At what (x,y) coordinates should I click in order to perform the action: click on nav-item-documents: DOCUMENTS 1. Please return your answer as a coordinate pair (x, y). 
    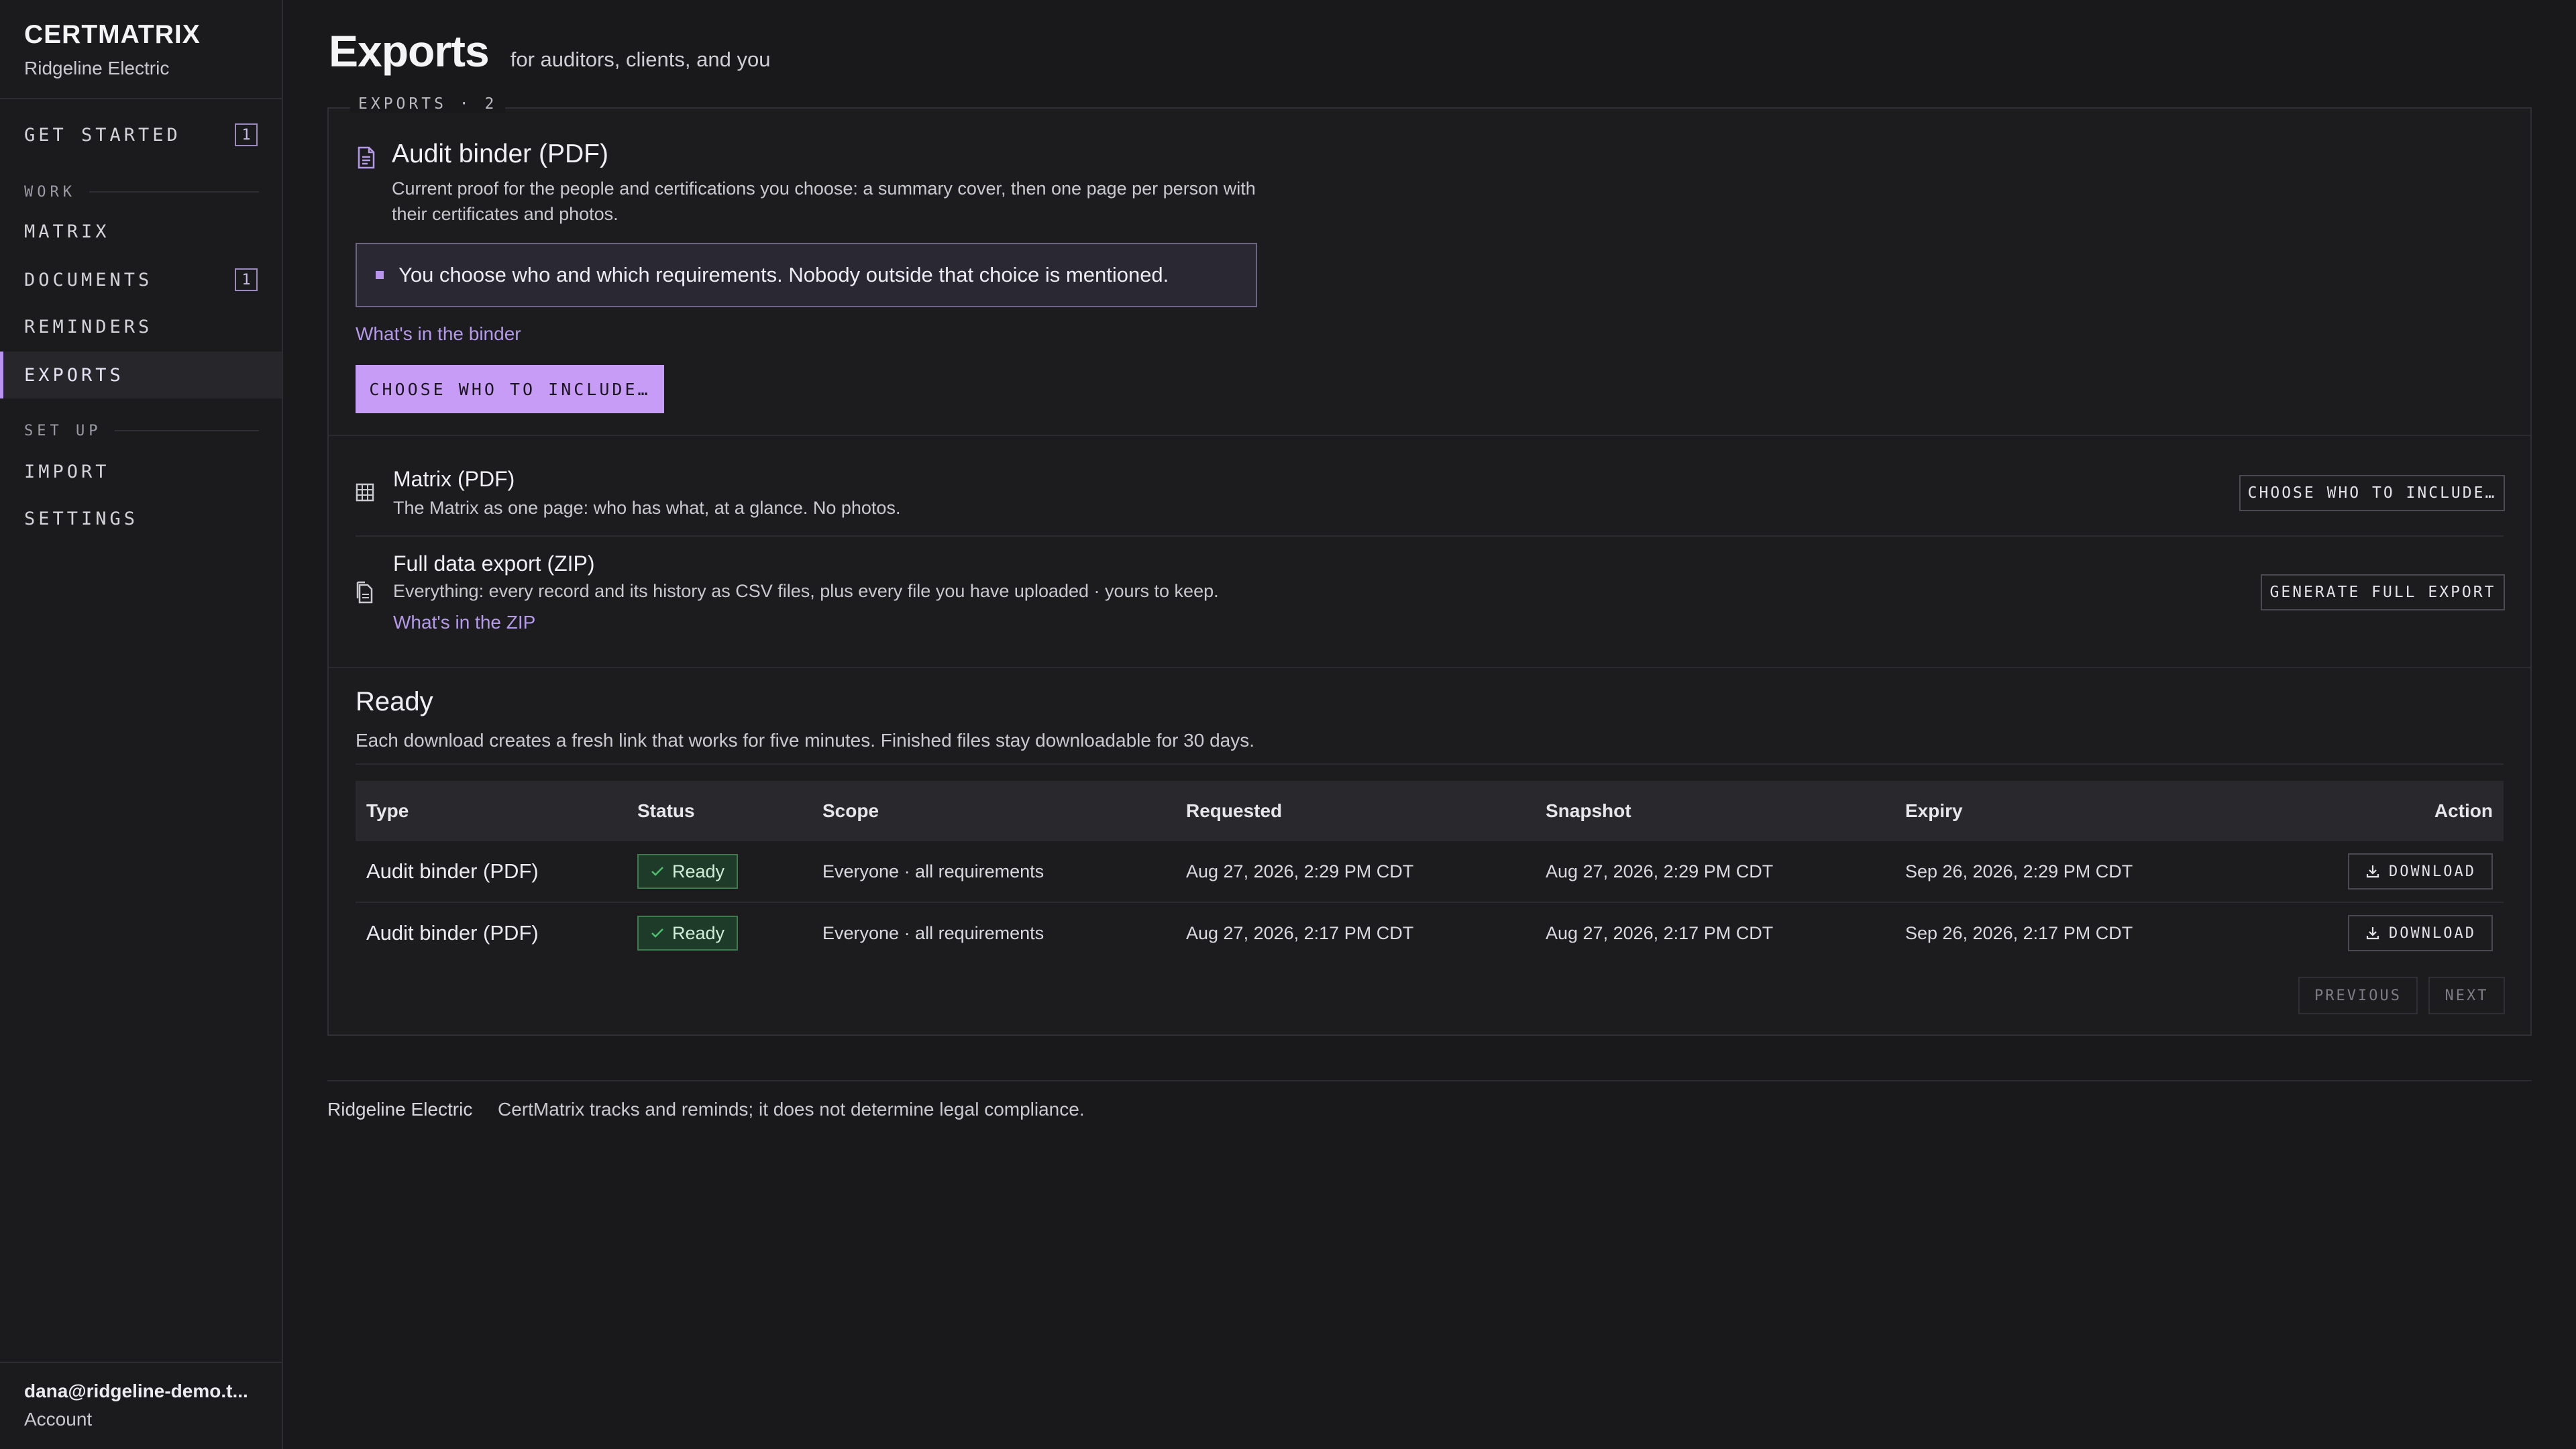
    Looking at the image, I should click on (141, 279).